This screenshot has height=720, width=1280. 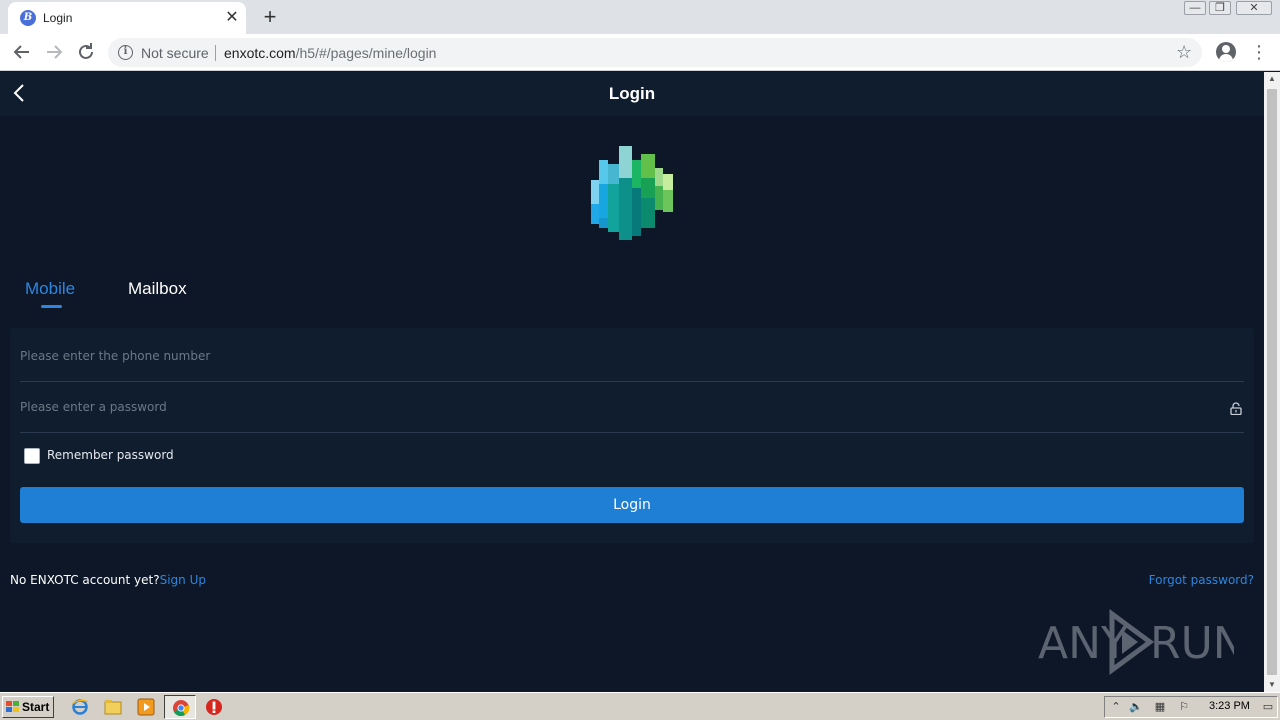 What do you see at coordinates (1083, 643) in the screenshot?
I see `watermark-left-text: ANY` at bounding box center [1083, 643].